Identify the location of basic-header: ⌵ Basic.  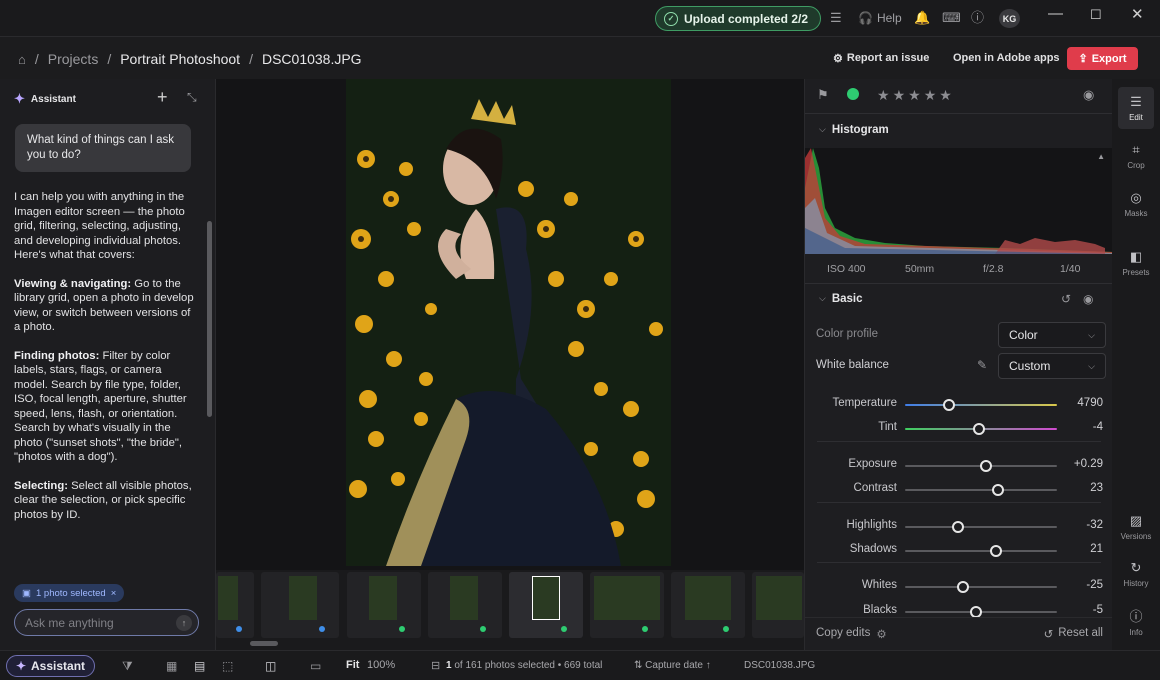
(841, 299).